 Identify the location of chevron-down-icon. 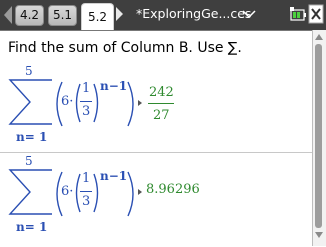
(249, 14).